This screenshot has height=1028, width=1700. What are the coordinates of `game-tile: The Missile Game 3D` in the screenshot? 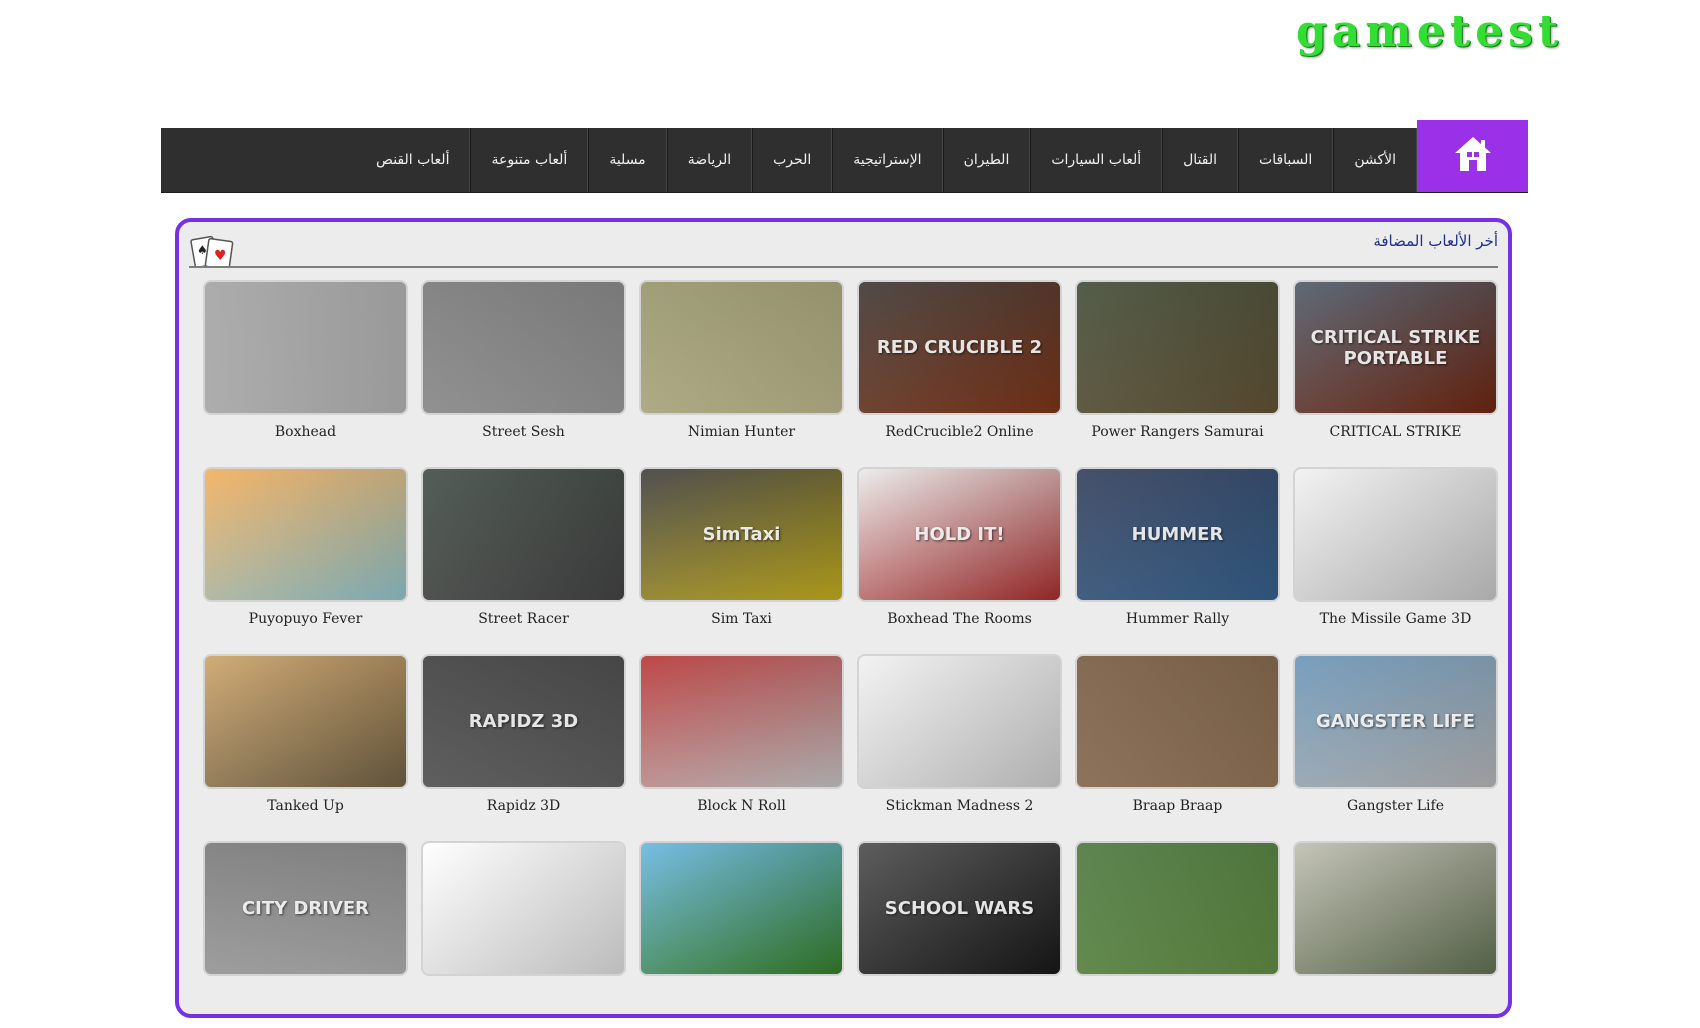 It's located at (1395, 560).